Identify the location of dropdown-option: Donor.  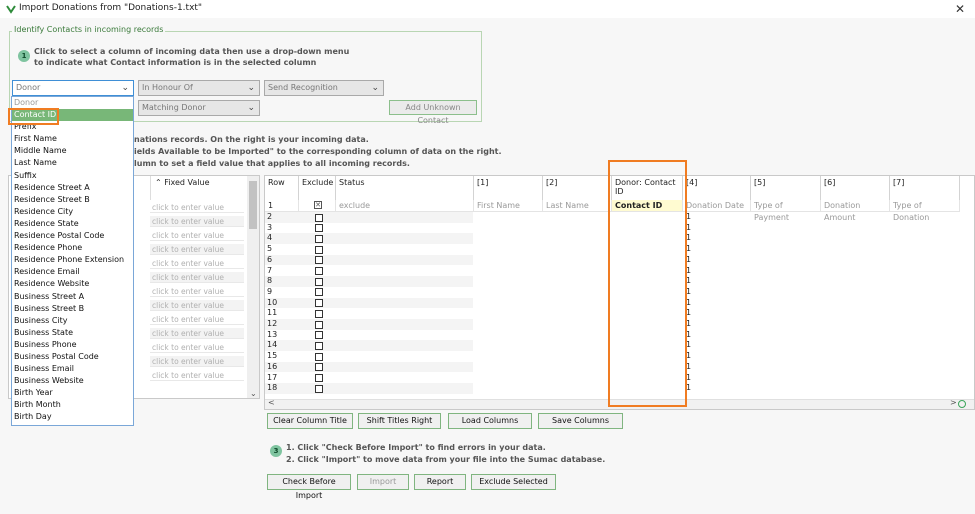
(72, 103).